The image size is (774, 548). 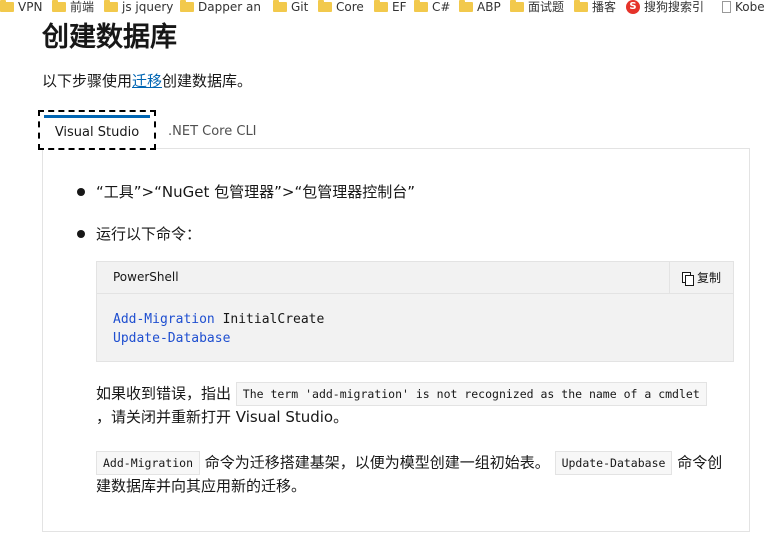 I want to click on bookmark-dapper: Dapper an, so click(x=220, y=7).